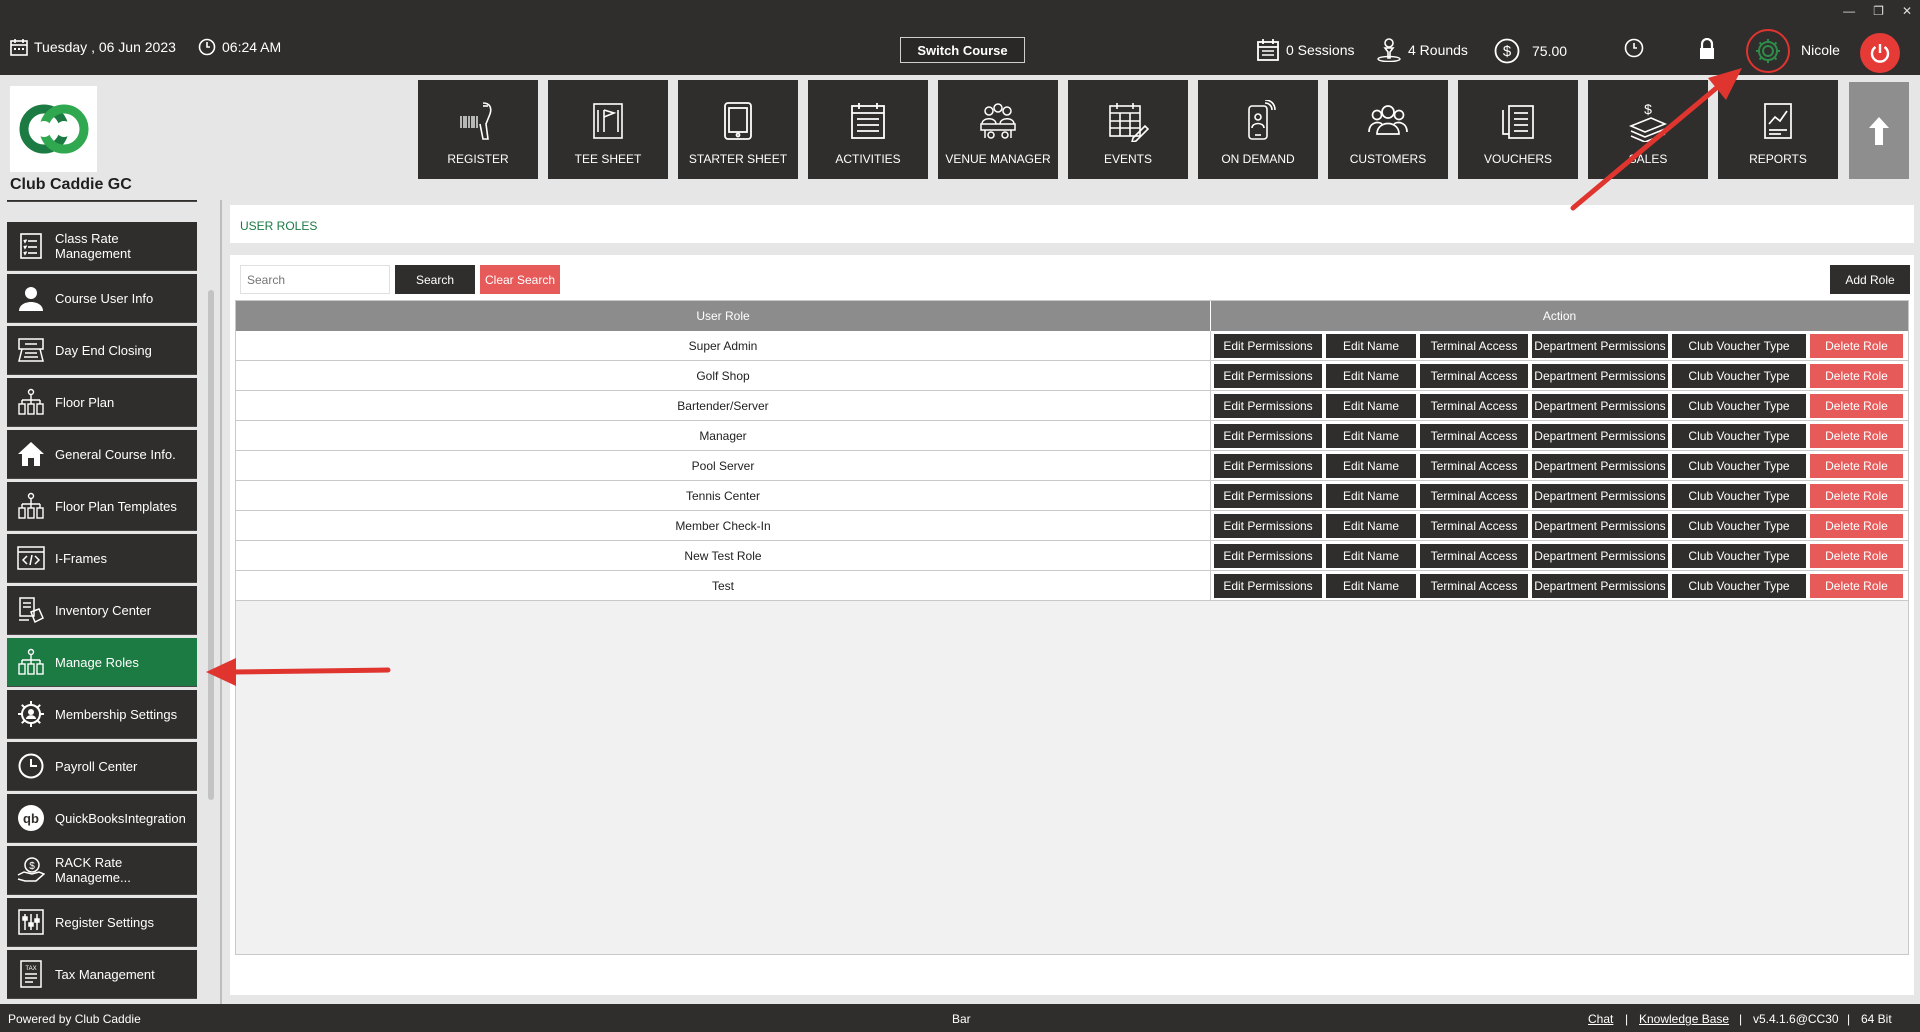 The height and width of the screenshot is (1032, 1920). I want to click on clear-search-button: Clear Search, so click(520, 279).